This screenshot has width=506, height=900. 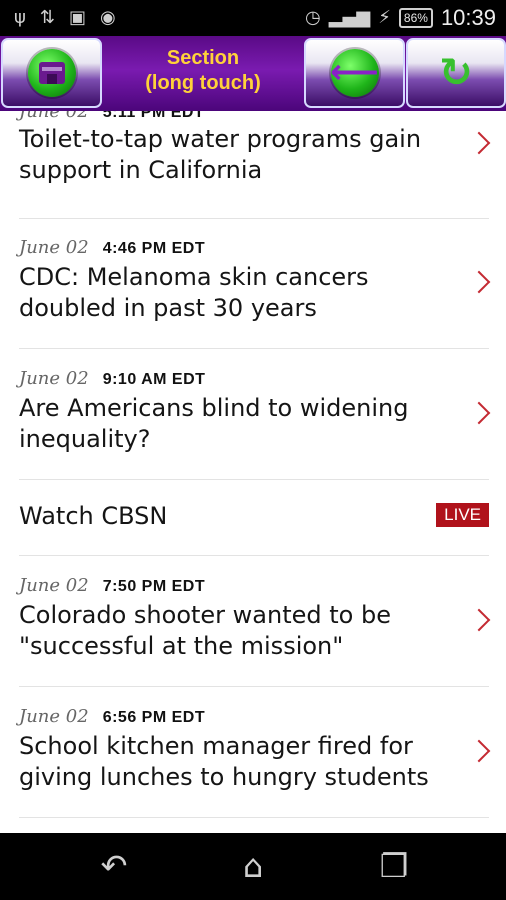 I want to click on article-time: 7:50 PM EDT, so click(x=154, y=586).